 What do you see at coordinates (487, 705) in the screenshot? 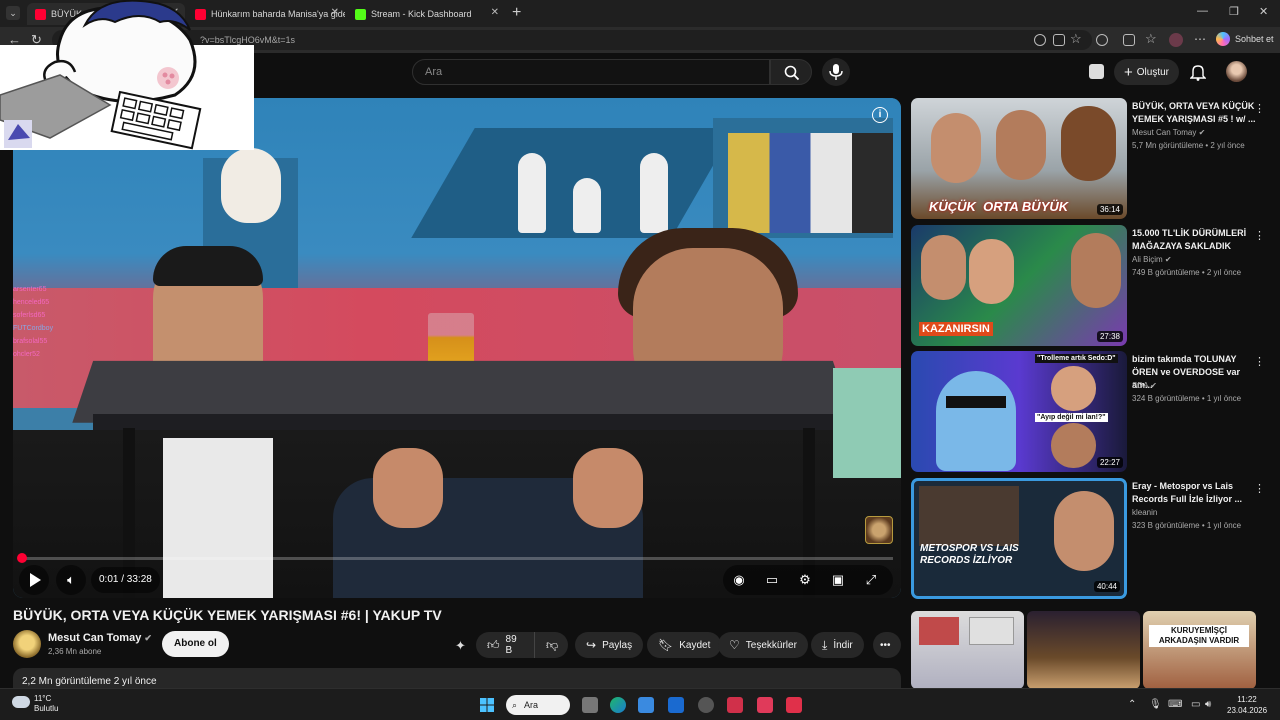
I see `windows-start-icon` at bounding box center [487, 705].